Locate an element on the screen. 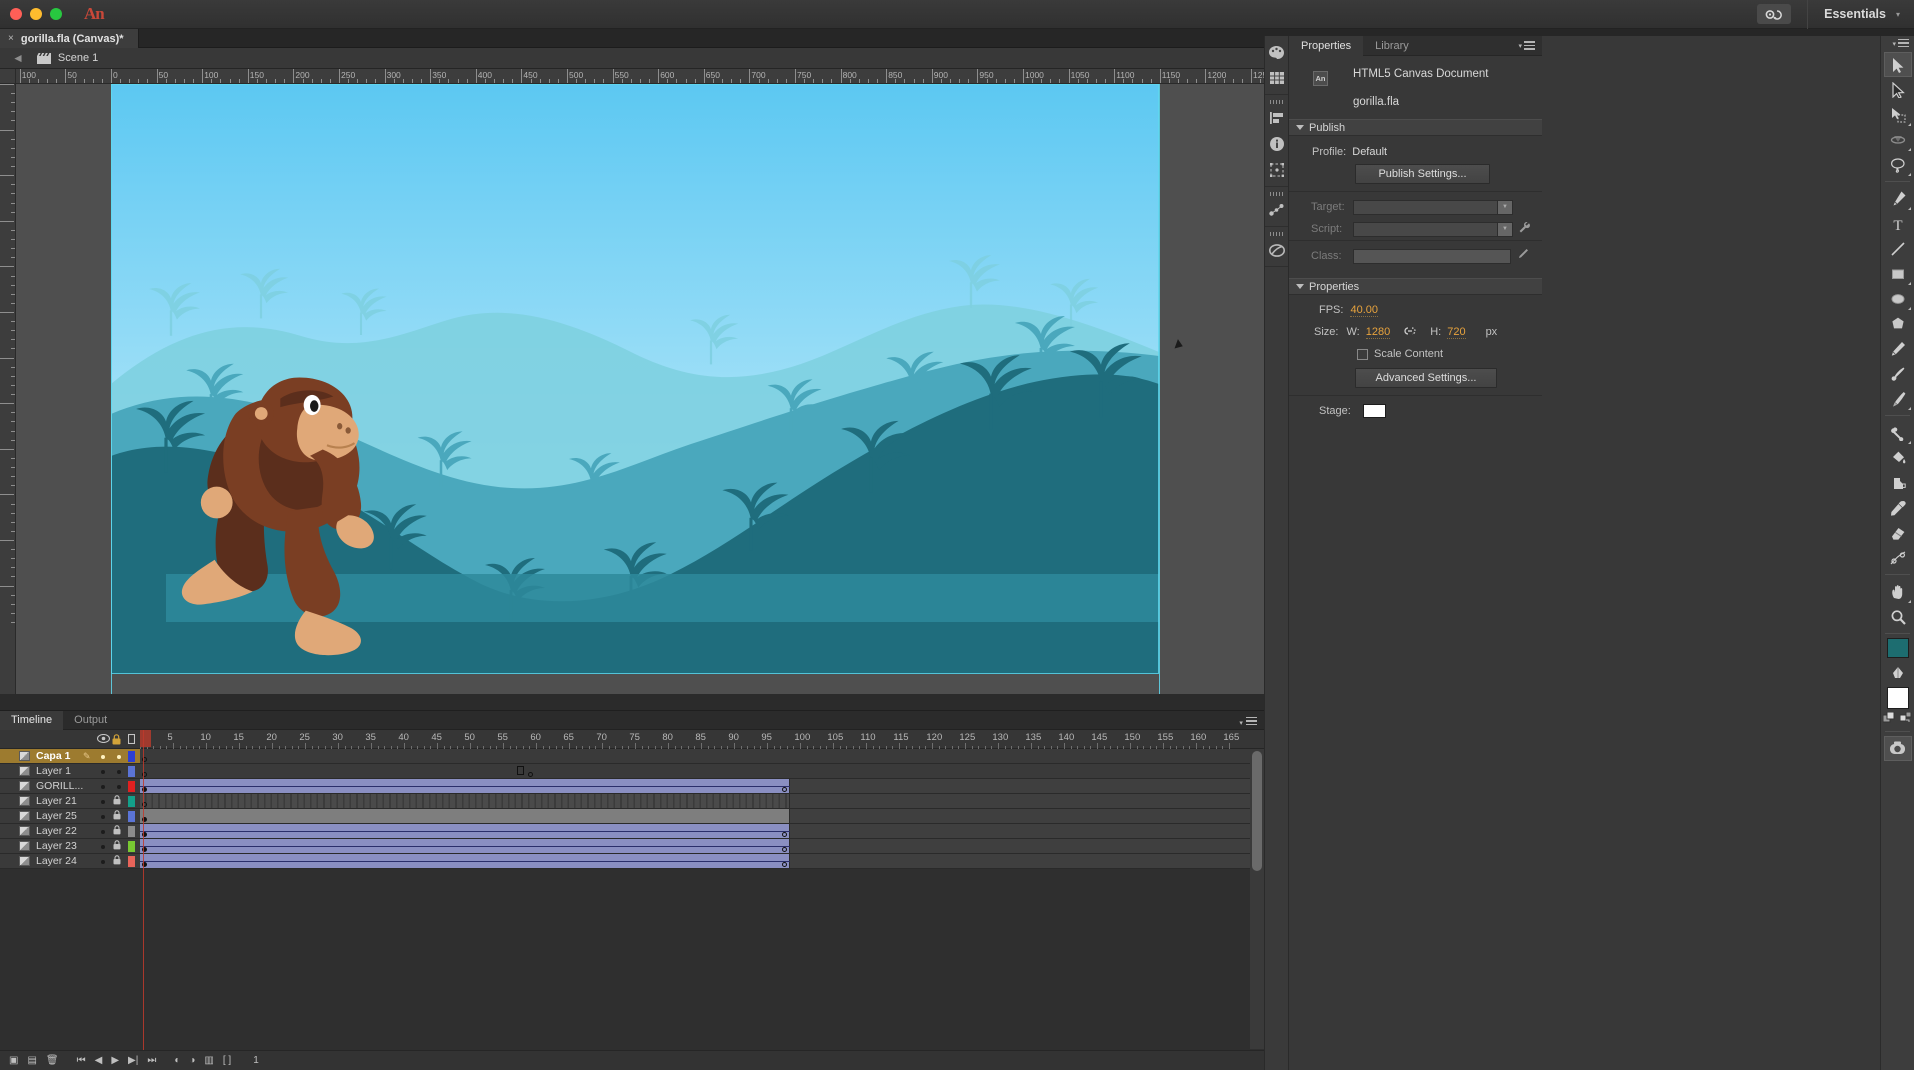 This screenshot has height=1070, width=1914. code-snippets-icon is located at coordinates (1276, 250).